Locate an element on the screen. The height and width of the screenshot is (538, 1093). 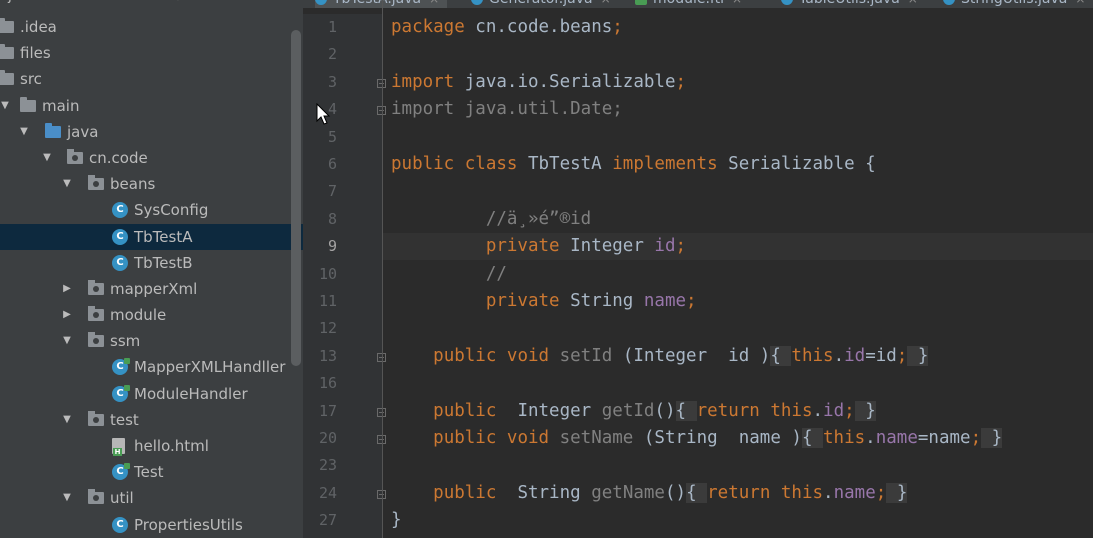
collapse-icon: ▴ is located at coordinates (211, 2).